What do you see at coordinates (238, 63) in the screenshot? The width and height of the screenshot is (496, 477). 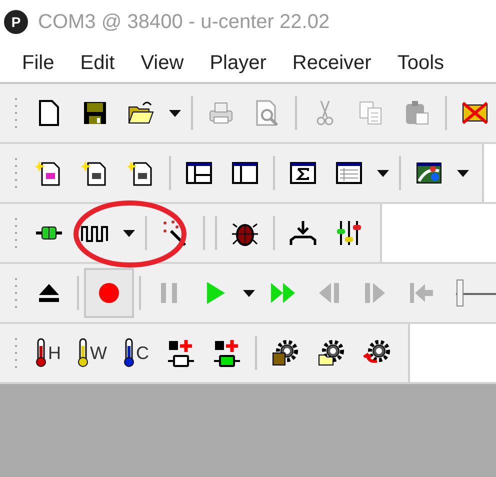 I see `menu-item: Player` at bounding box center [238, 63].